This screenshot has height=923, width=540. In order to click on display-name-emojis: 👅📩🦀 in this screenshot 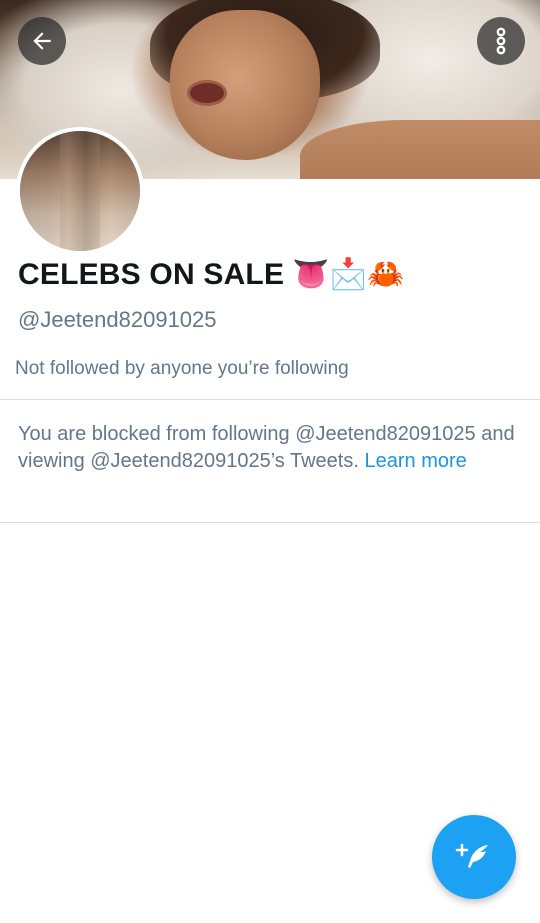, I will do `click(348, 274)`.